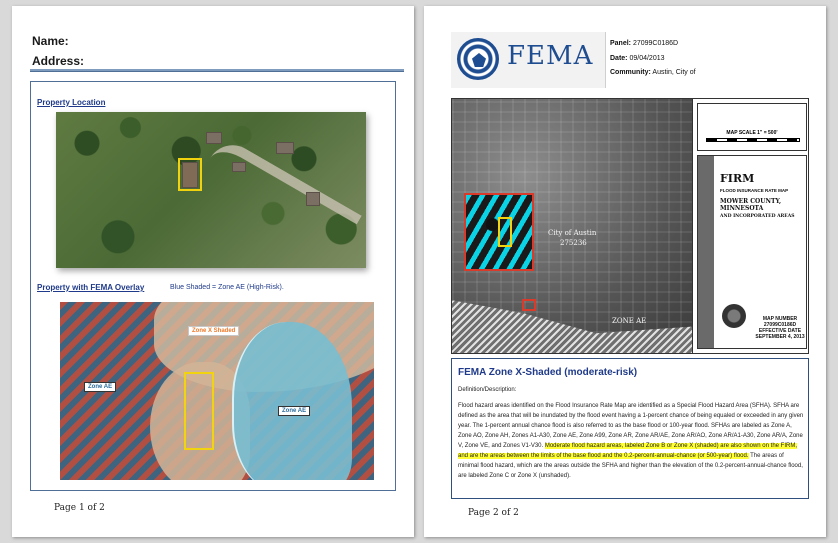 This screenshot has height=543, width=838. What do you see at coordinates (572, 233) in the screenshot?
I see `city-label: City of Austin` at bounding box center [572, 233].